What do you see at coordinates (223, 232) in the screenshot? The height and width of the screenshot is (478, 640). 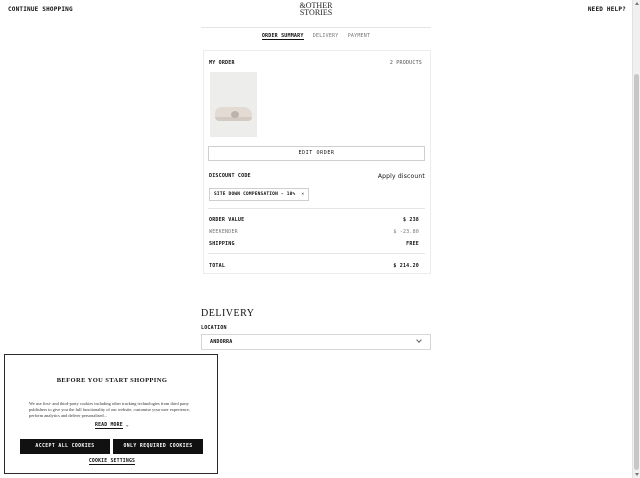 I see `weekender-label: WEEKENDER` at bounding box center [223, 232].